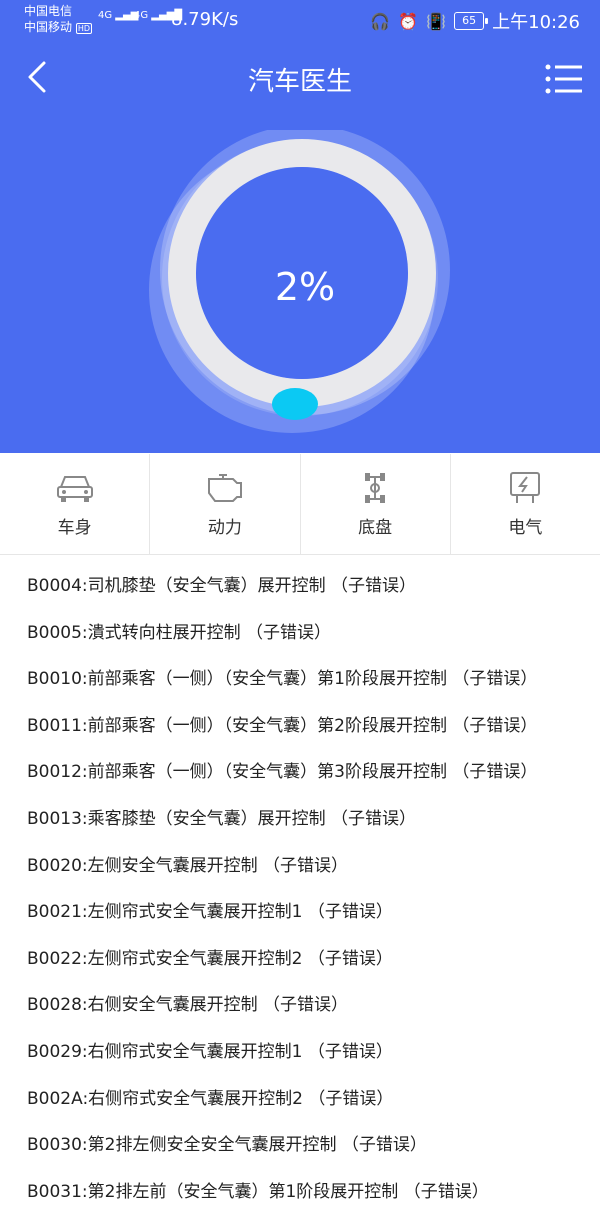 This screenshot has height=1215, width=600. I want to click on list-item: B0029:右侧帘式安全气囊展开控制1 （子错误）, so click(300, 1052).